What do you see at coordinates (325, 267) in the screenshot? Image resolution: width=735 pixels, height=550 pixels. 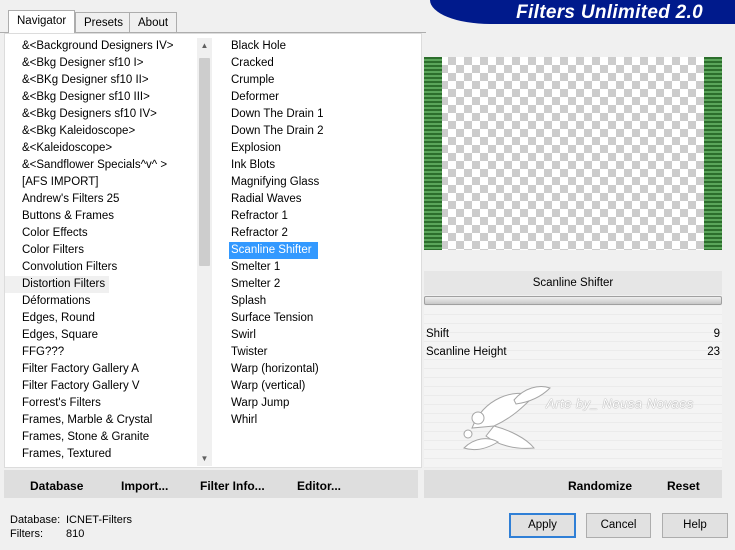 I see `filter-item: Smelter 1` at bounding box center [325, 267].